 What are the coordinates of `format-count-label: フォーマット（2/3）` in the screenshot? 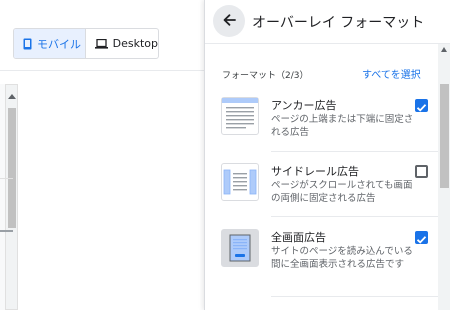 It's located at (265, 76).